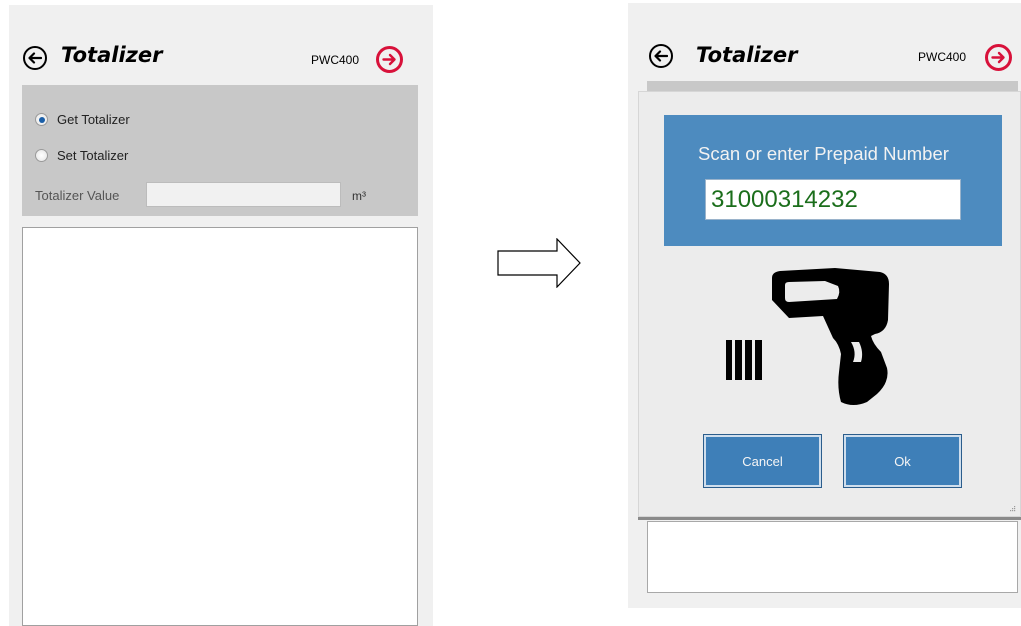 This screenshot has height=626, width=1021. Describe the element at coordinates (359, 196) in the screenshot. I see `unit-label: m³` at that location.